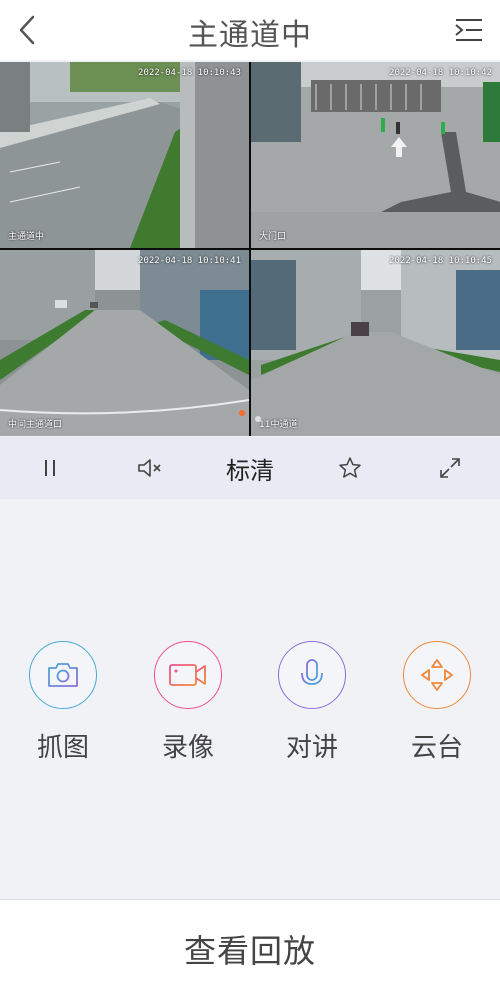  What do you see at coordinates (440, 73) in the screenshot?
I see `camera-timestamp: 2022-04-18 10:10:42` at bounding box center [440, 73].